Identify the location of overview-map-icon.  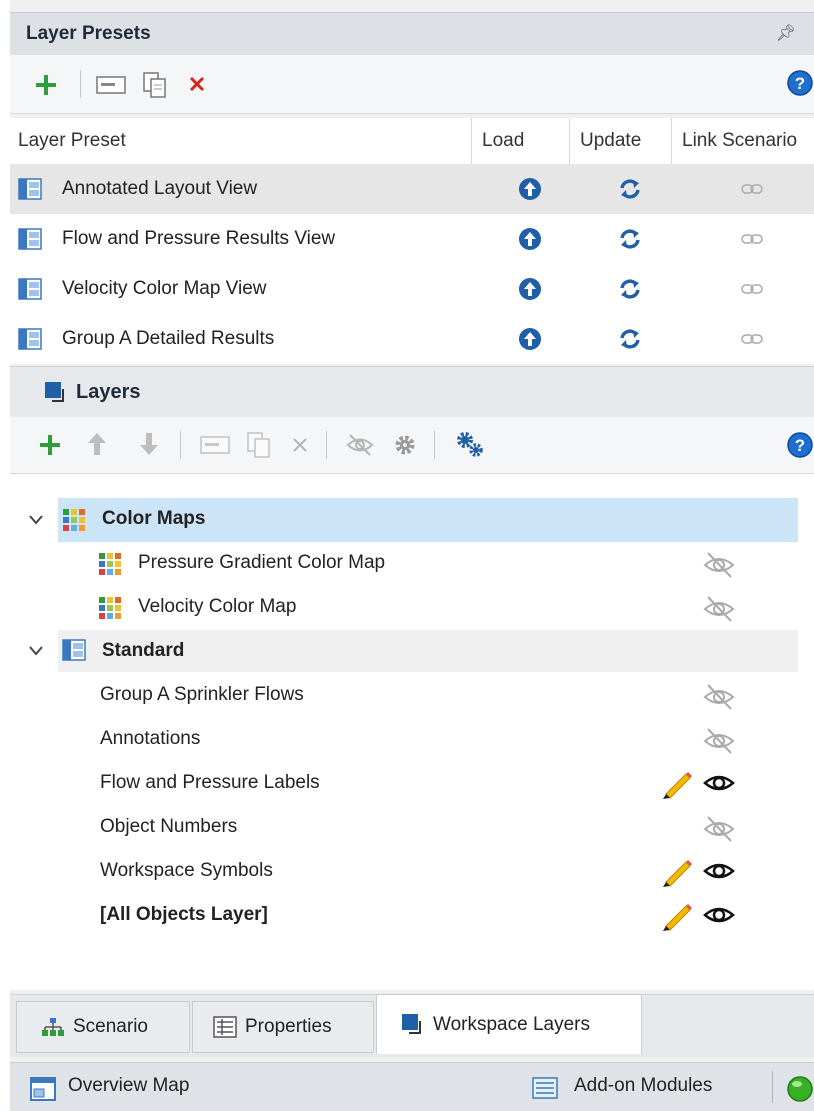
(43, 1089).